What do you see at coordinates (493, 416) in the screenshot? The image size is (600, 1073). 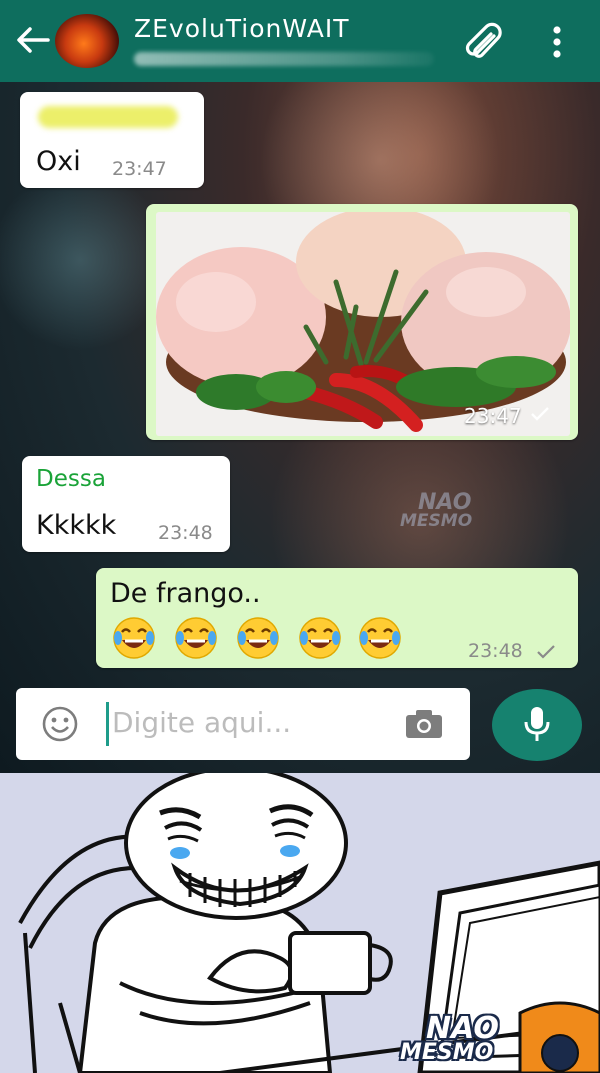 I see `image-time: 23:47` at bounding box center [493, 416].